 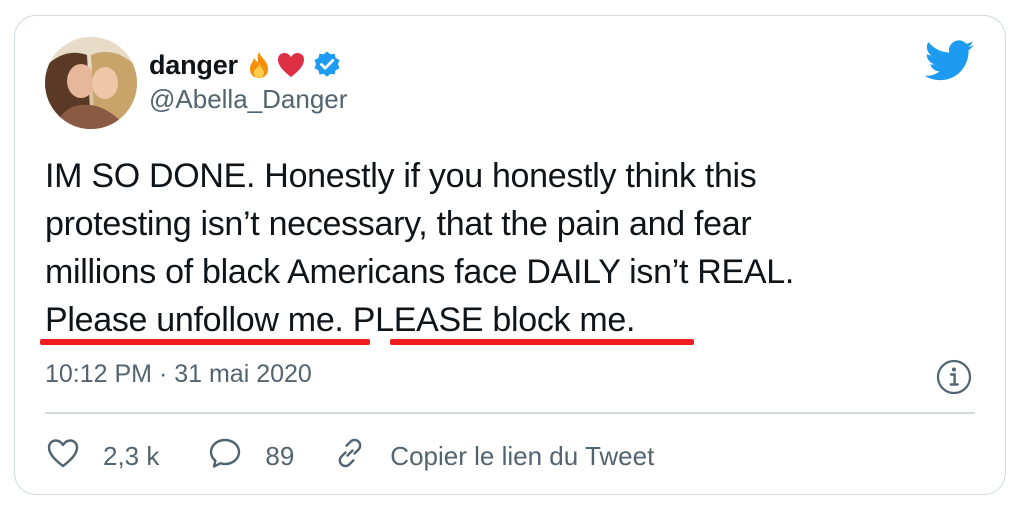 I want to click on info-icon, so click(x=954, y=377).